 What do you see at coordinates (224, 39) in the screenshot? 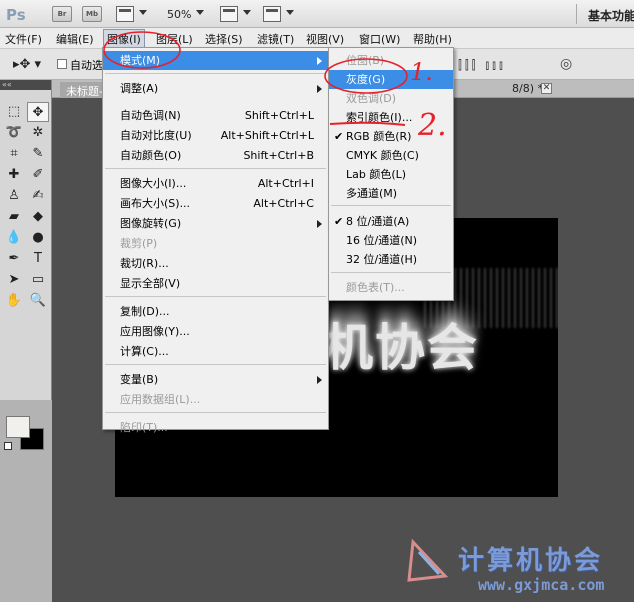
I see `menu-select: 选择(S)` at bounding box center [224, 39].